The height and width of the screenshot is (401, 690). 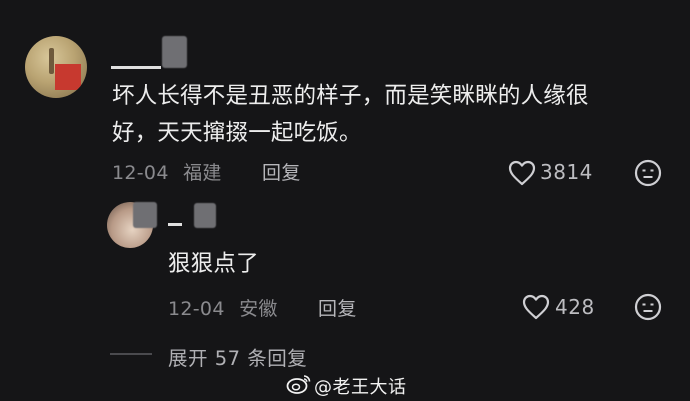 What do you see at coordinates (175, 224) in the screenshot?
I see `replier-username-redacted` at bounding box center [175, 224].